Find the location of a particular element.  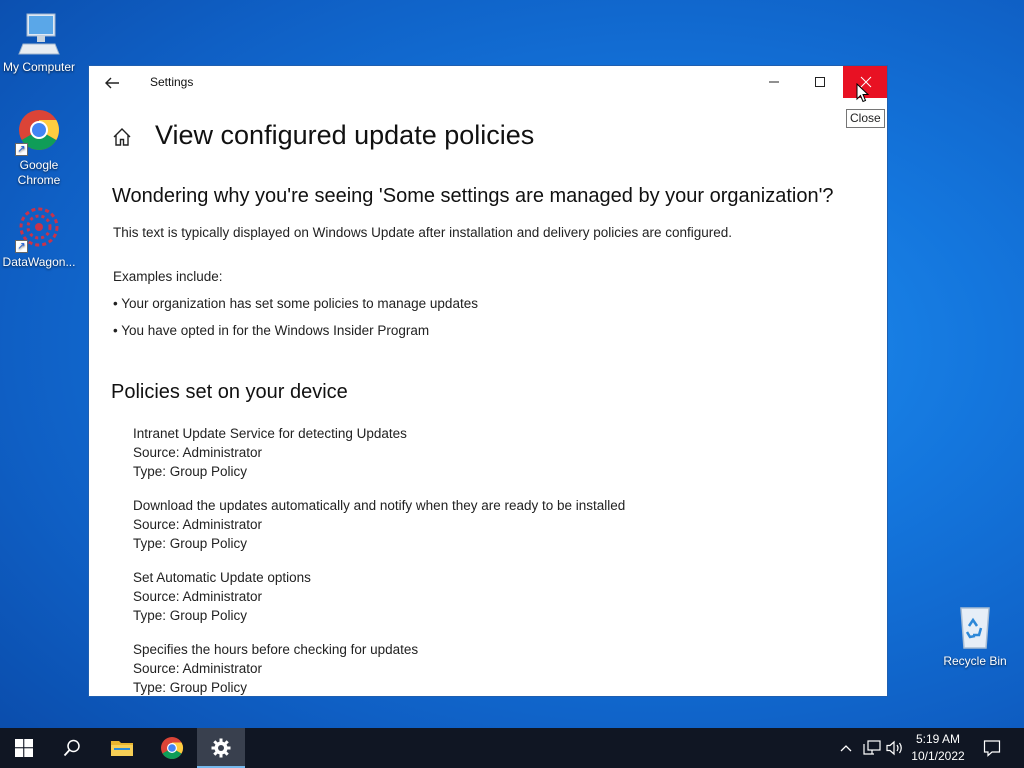

policy-name: Set Automatic Update options is located at coordinates (222, 577).